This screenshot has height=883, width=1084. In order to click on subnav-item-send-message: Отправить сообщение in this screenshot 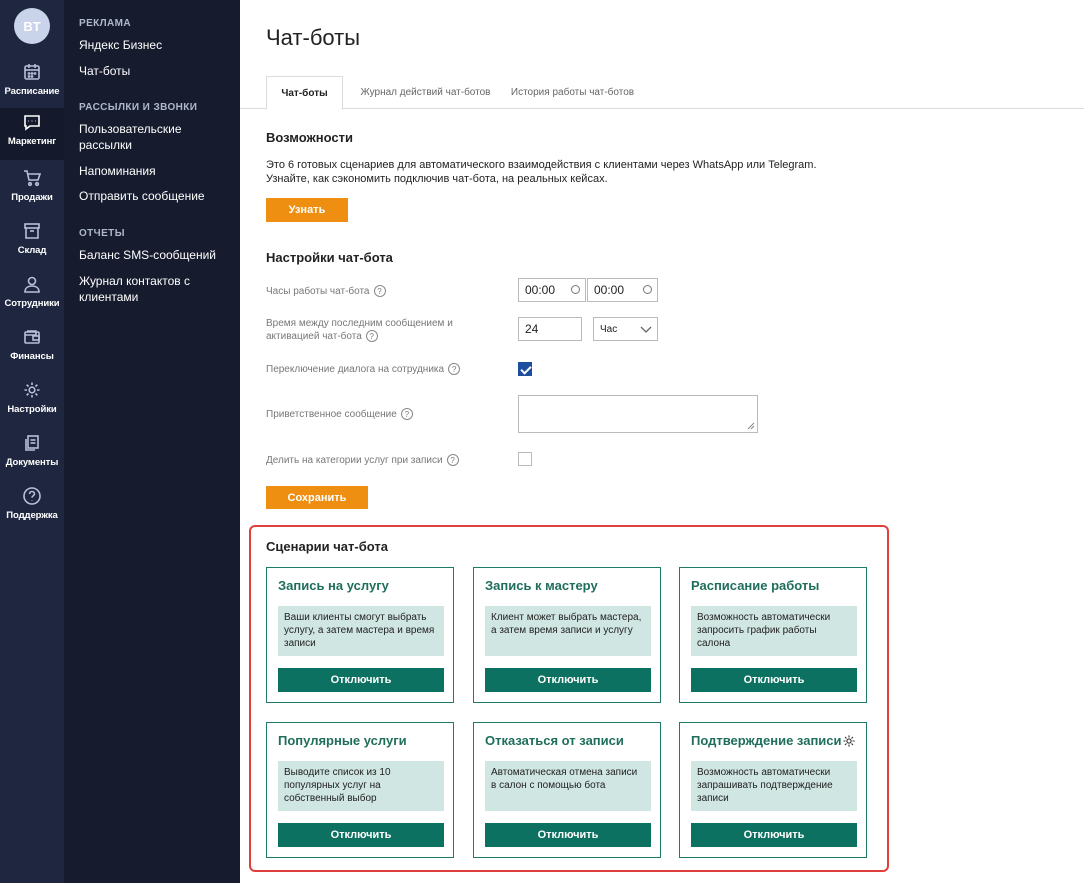, I will do `click(154, 196)`.